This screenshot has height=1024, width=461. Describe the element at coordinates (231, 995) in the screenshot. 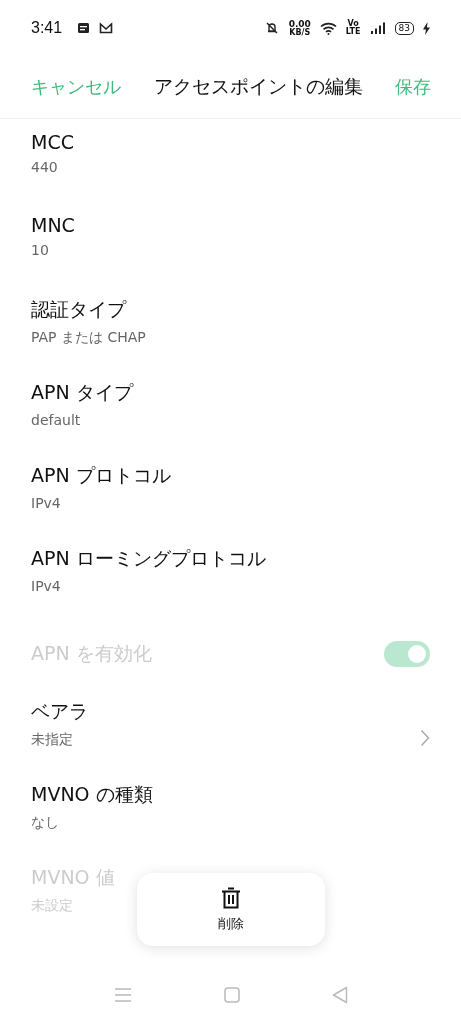

I see `home-square-icon` at that location.